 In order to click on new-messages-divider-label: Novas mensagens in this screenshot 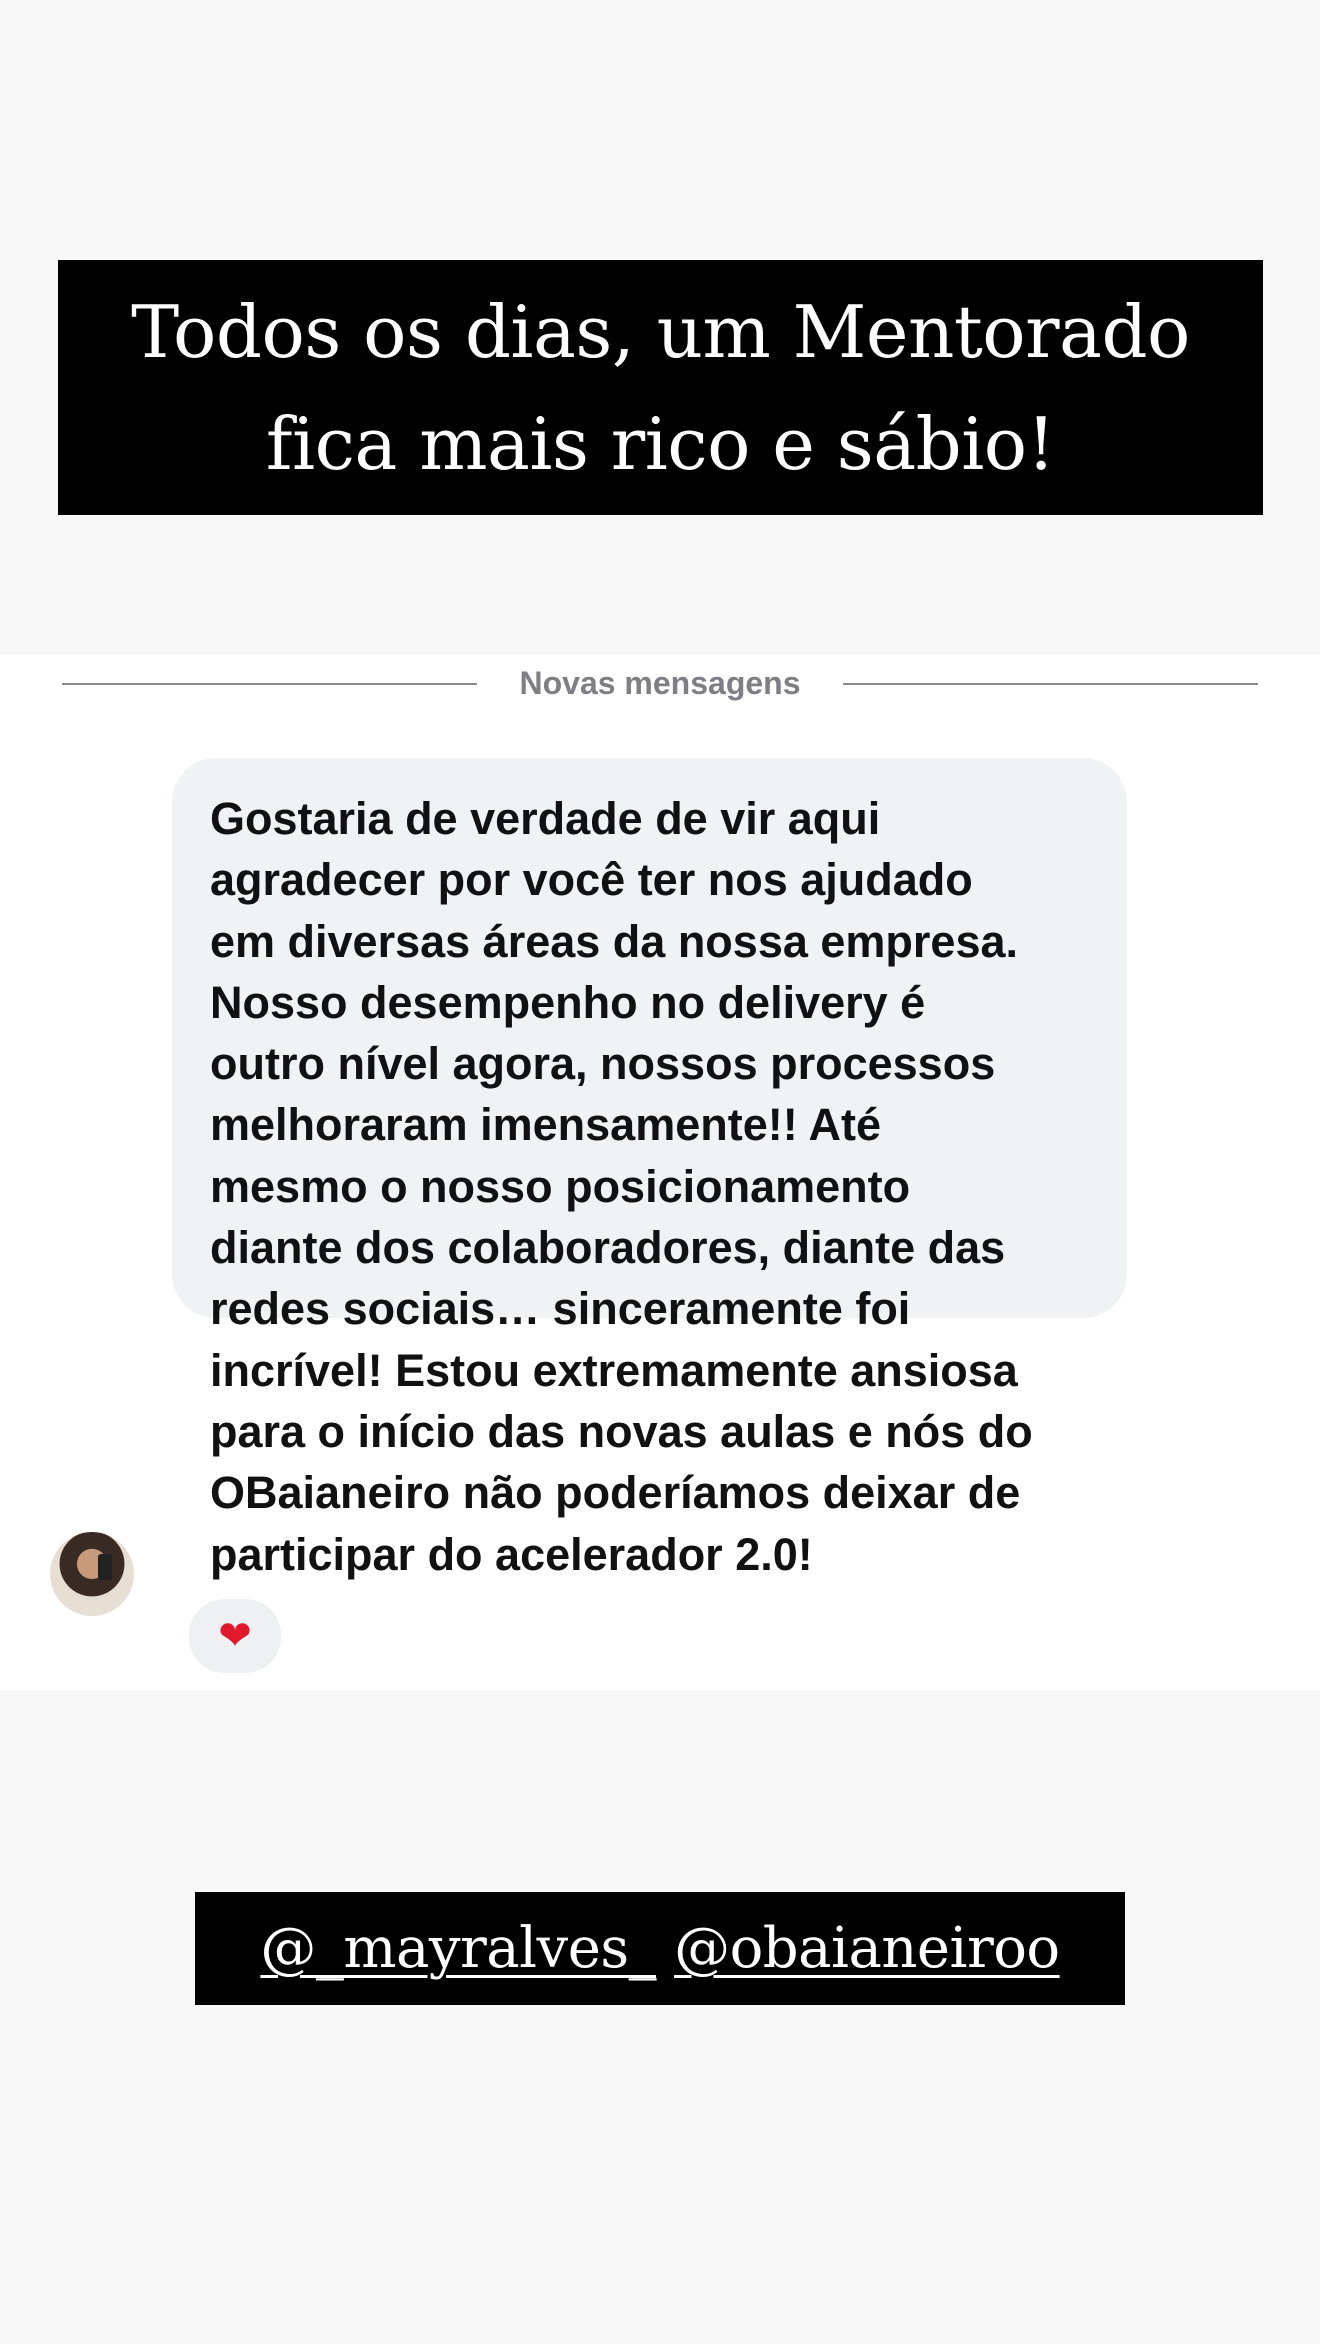, I will do `click(660, 683)`.